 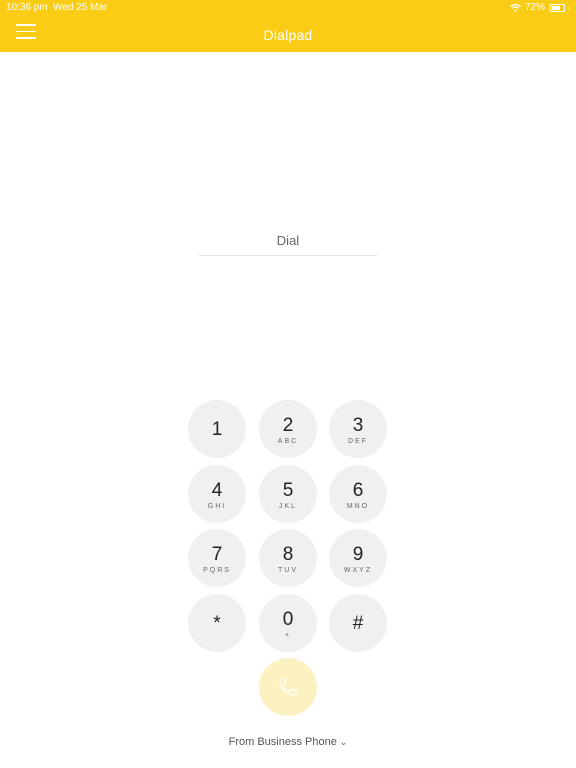 I want to click on key-letters: ABC, so click(x=288, y=441).